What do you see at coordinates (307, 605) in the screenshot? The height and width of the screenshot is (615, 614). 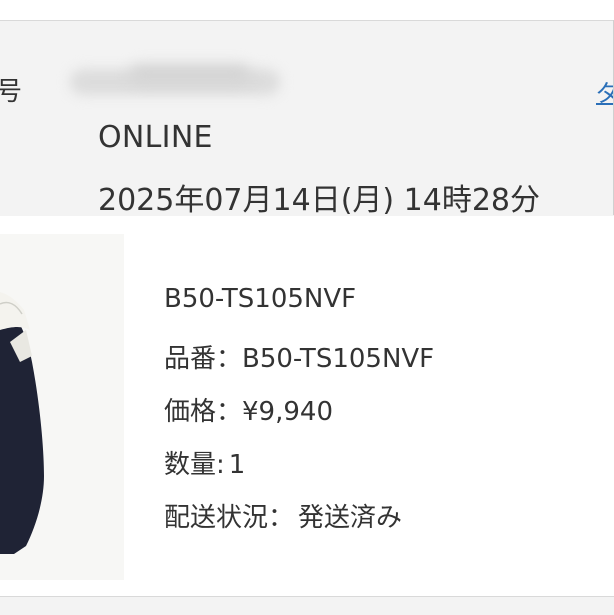 I see `bottom-band` at bounding box center [307, 605].